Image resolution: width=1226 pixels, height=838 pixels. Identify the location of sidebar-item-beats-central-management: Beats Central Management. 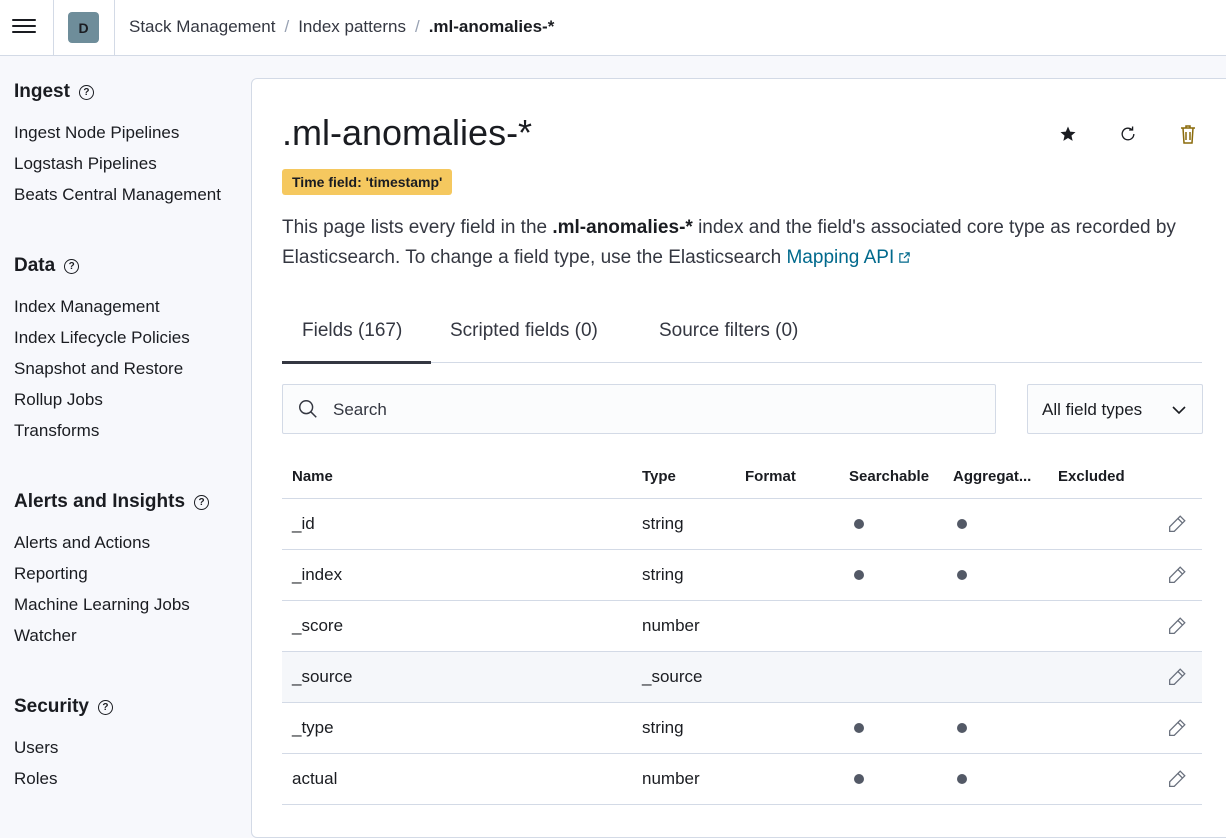
(117, 195).